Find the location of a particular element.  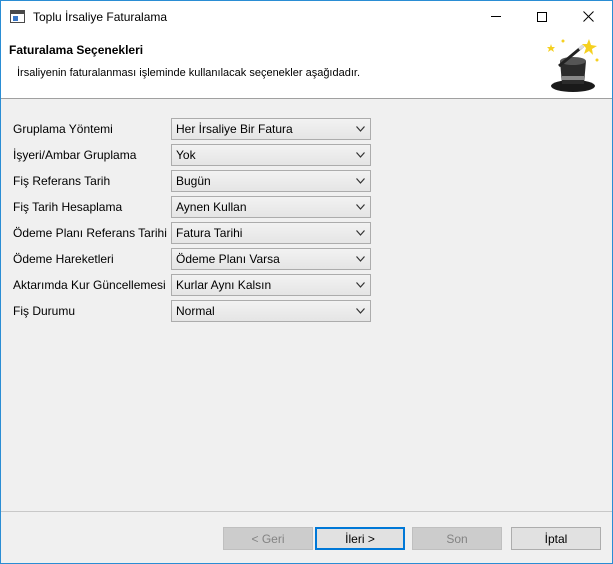

slip-status-label: Fiş Durumu is located at coordinates (44, 311).